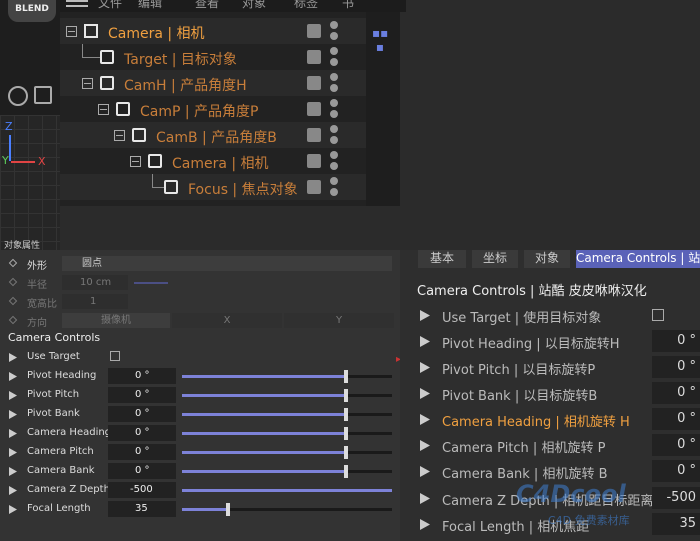  Describe the element at coordinates (306, 5) in the screenshot. I see `menu-item-tag: 标签` at that location.